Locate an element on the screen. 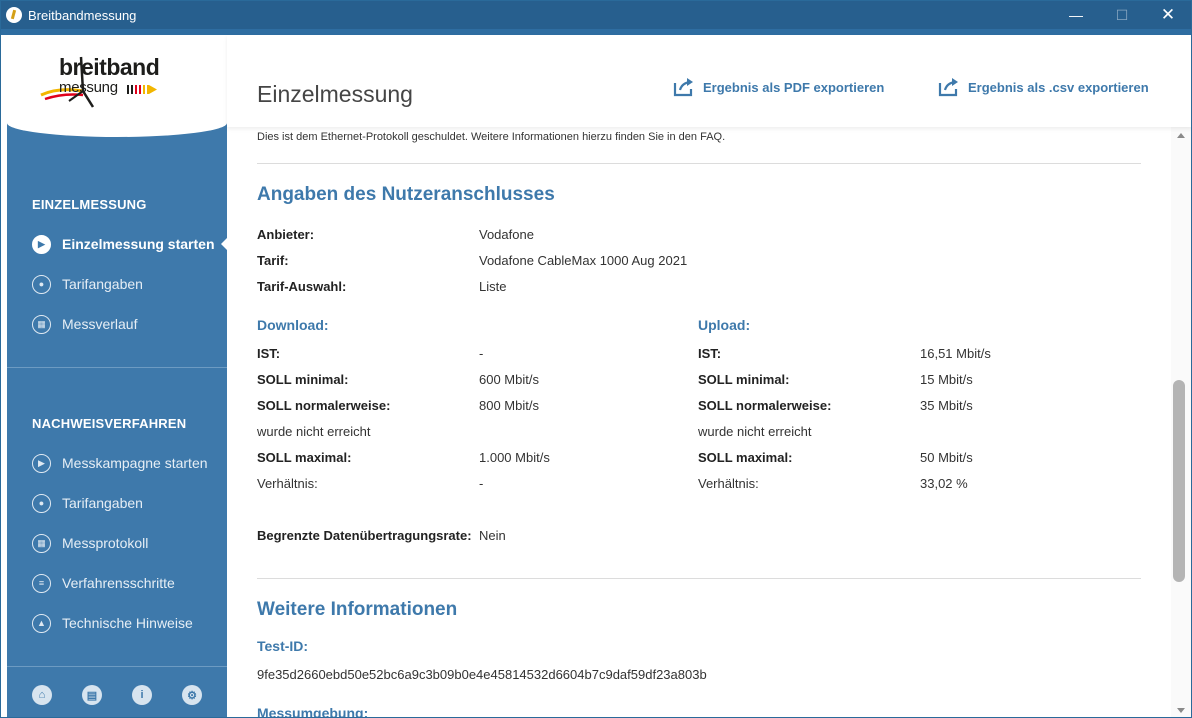  upload-soll-min-value: 15 Mbit/s is located at coordinates (946, 379).